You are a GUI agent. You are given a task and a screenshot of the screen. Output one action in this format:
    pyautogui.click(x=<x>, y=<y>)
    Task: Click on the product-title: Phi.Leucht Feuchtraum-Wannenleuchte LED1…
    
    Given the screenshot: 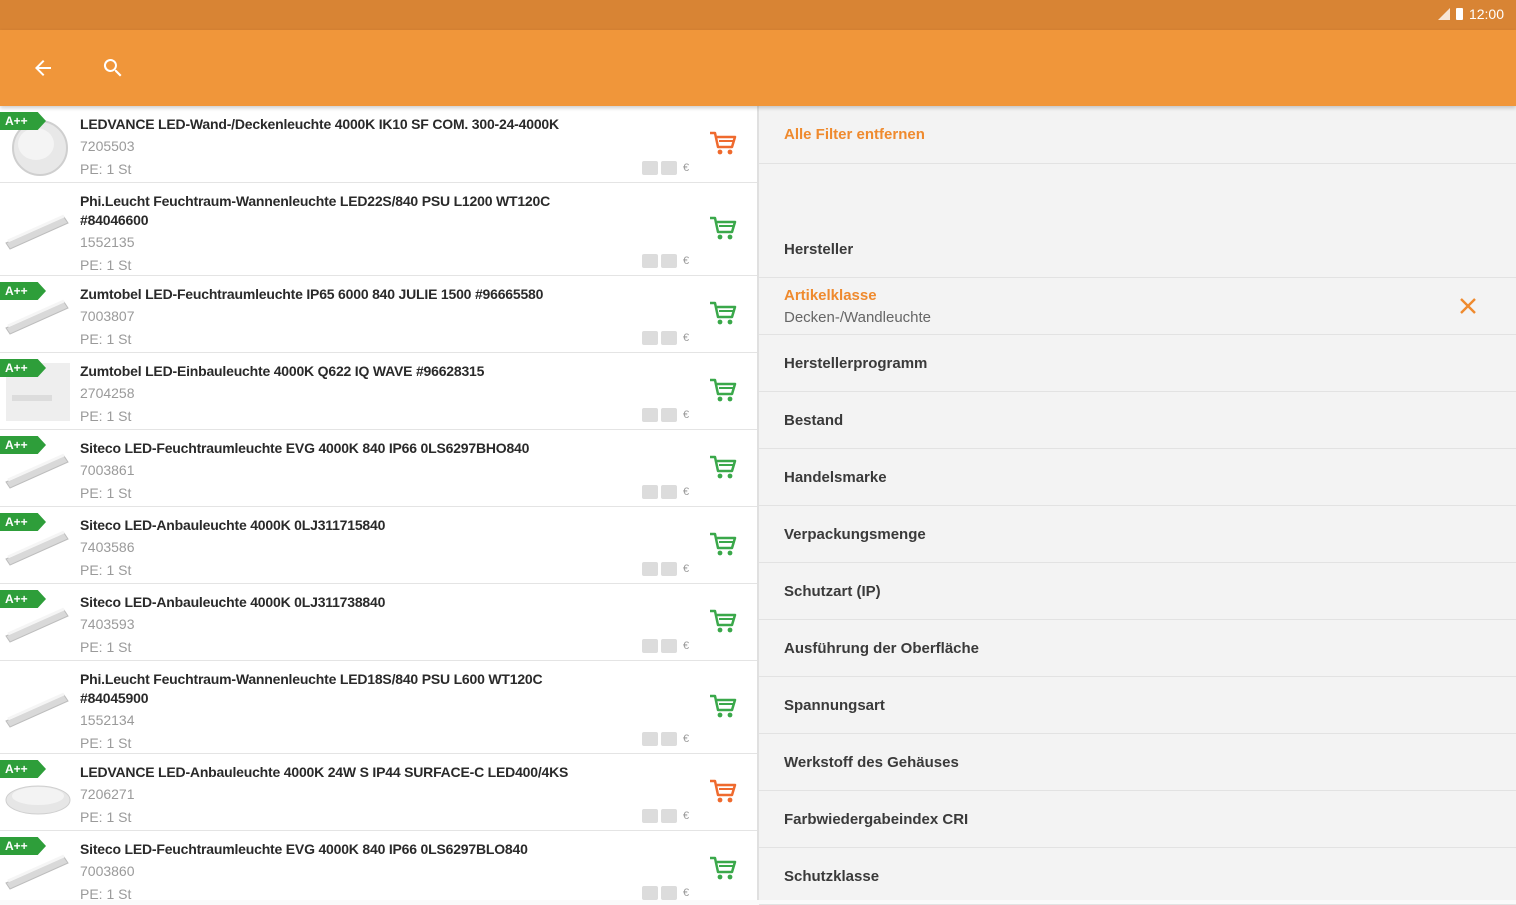 What is the action you would take?
    pyautogui.click(x=370, y=689)
    